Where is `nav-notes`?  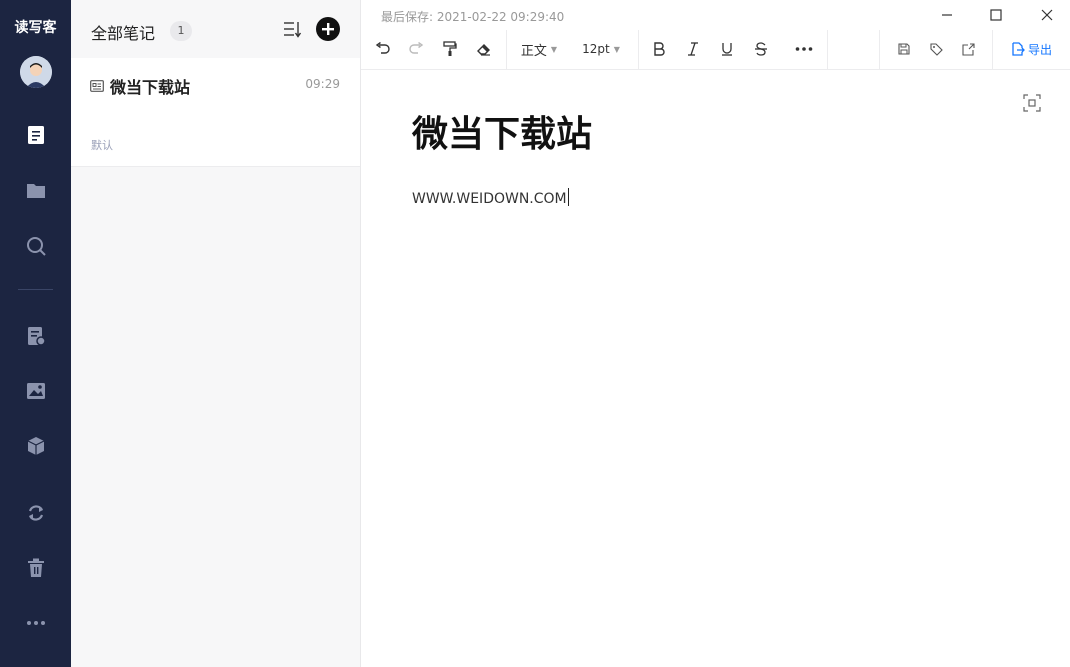 nav-notes is located at coordinates (36, 135).